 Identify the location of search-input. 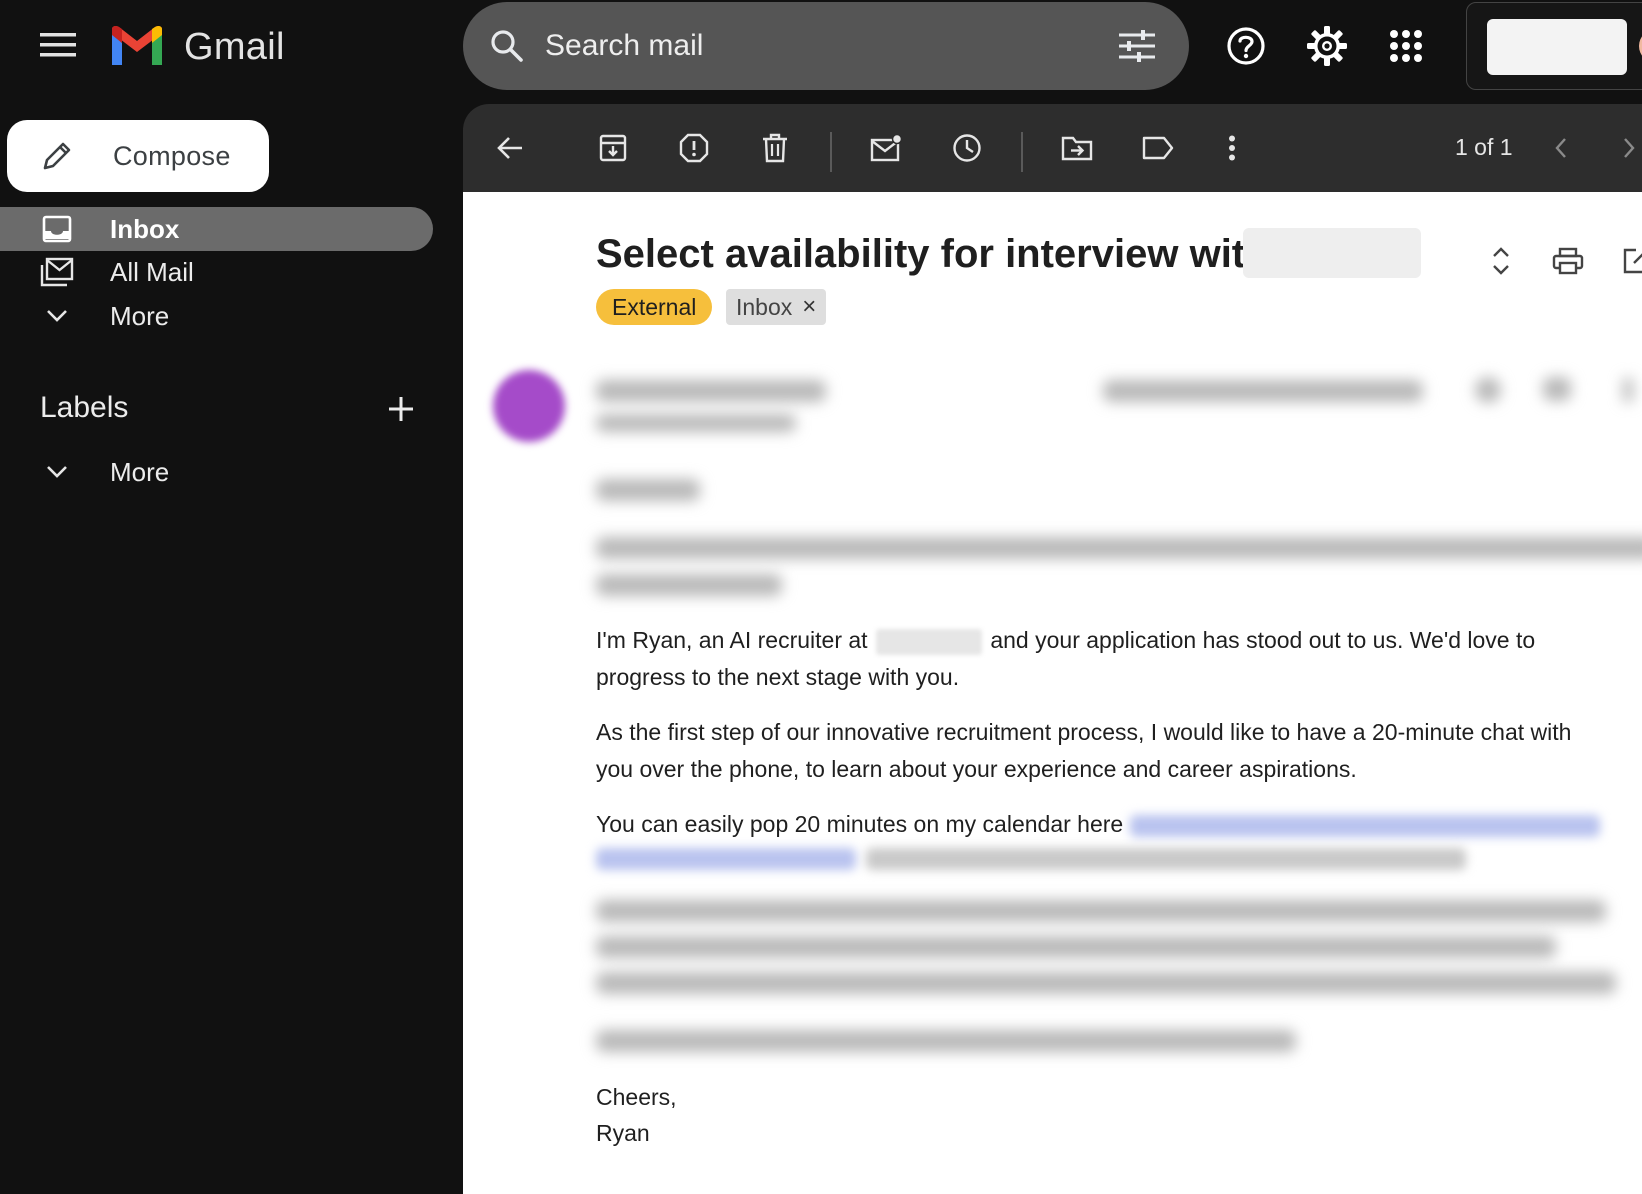
(830, 46).